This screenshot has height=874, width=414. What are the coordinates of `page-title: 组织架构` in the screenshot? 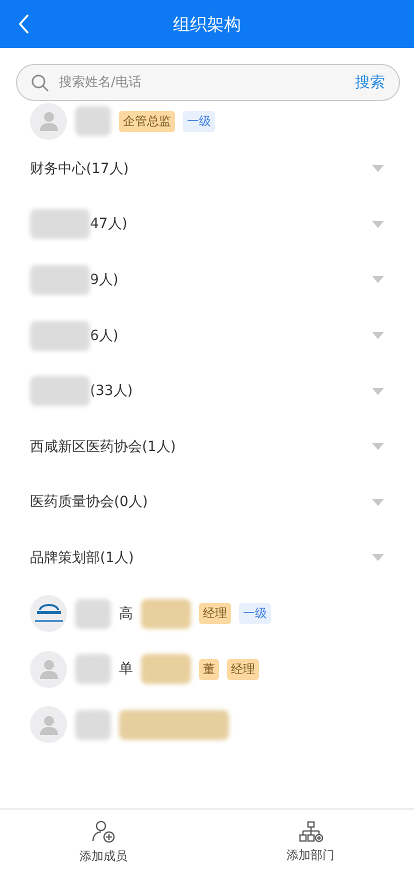 It's located at (207, 25).